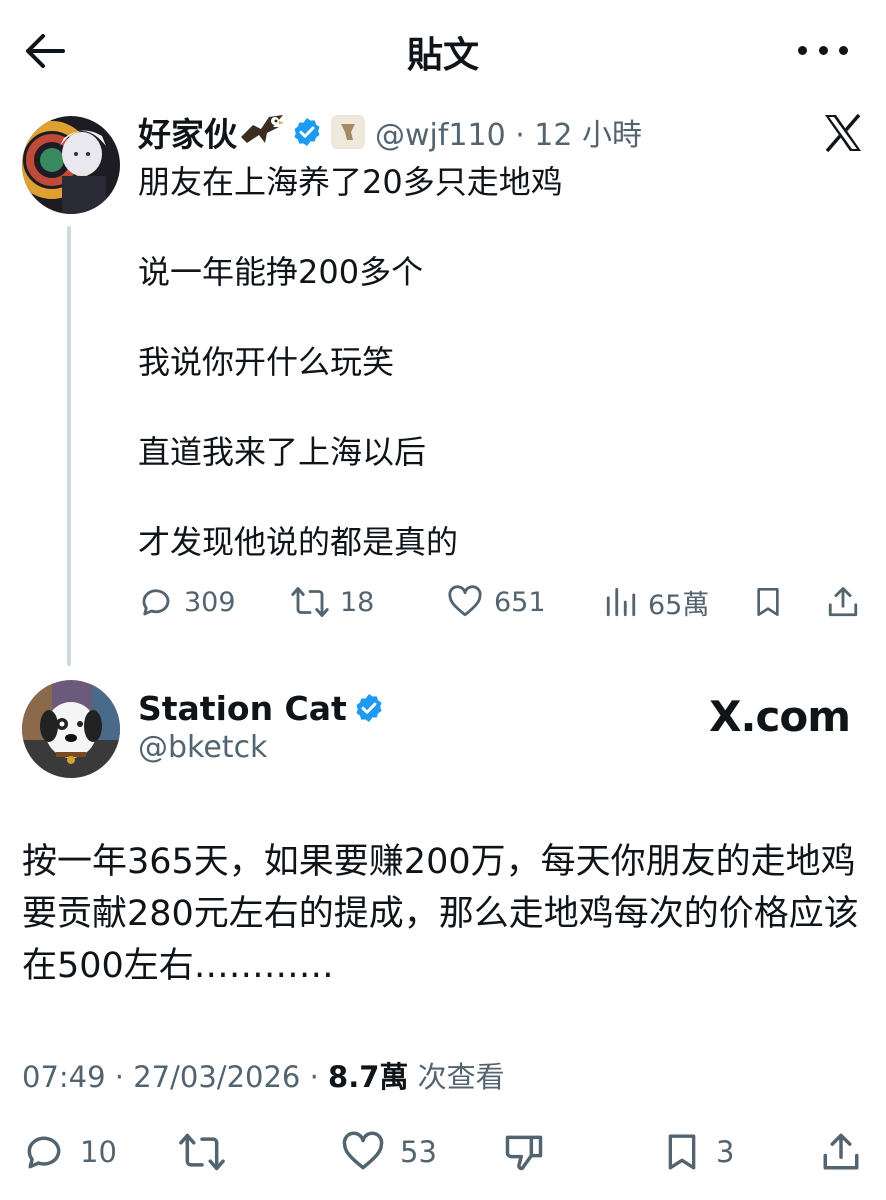 This screenshot has width=886, height=1200. What do you see at coordinates (298, 542) in the screenshot?
I see `tweet-line: 才发现他说的都是真的` at bounding box center [298, 542].